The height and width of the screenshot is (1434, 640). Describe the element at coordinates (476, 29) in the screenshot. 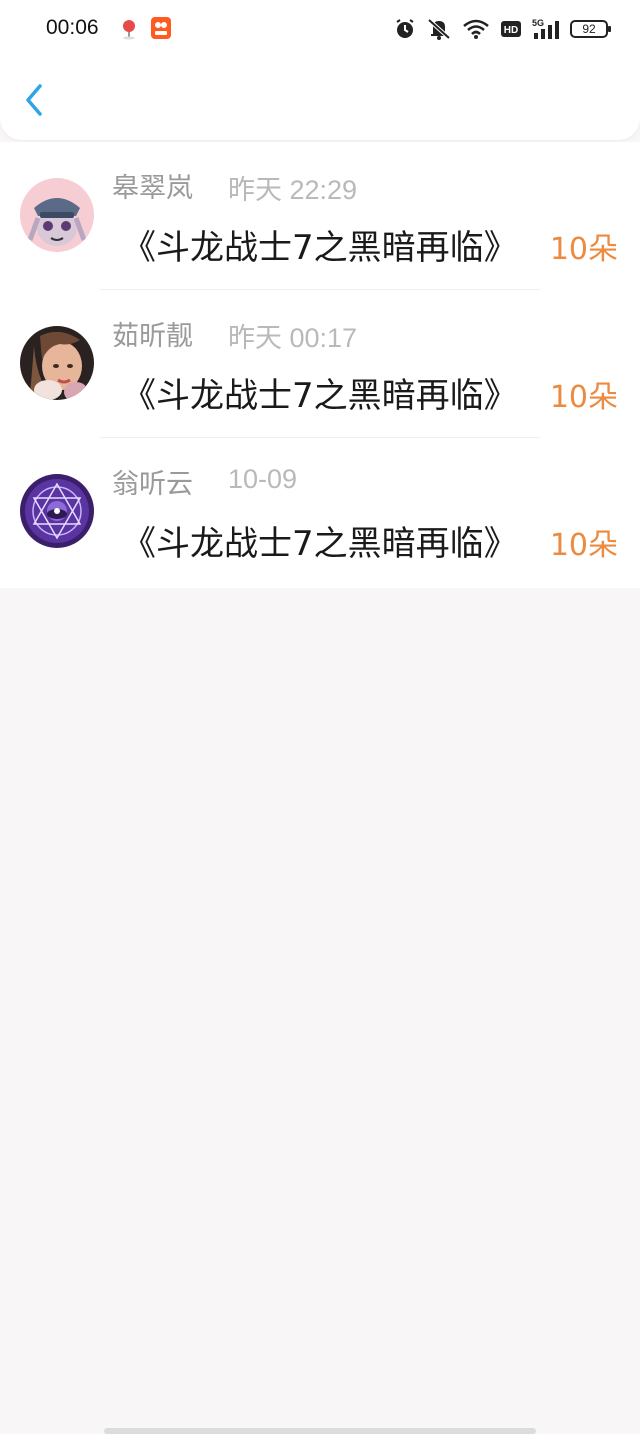

I see `wifi-icon` at that location.